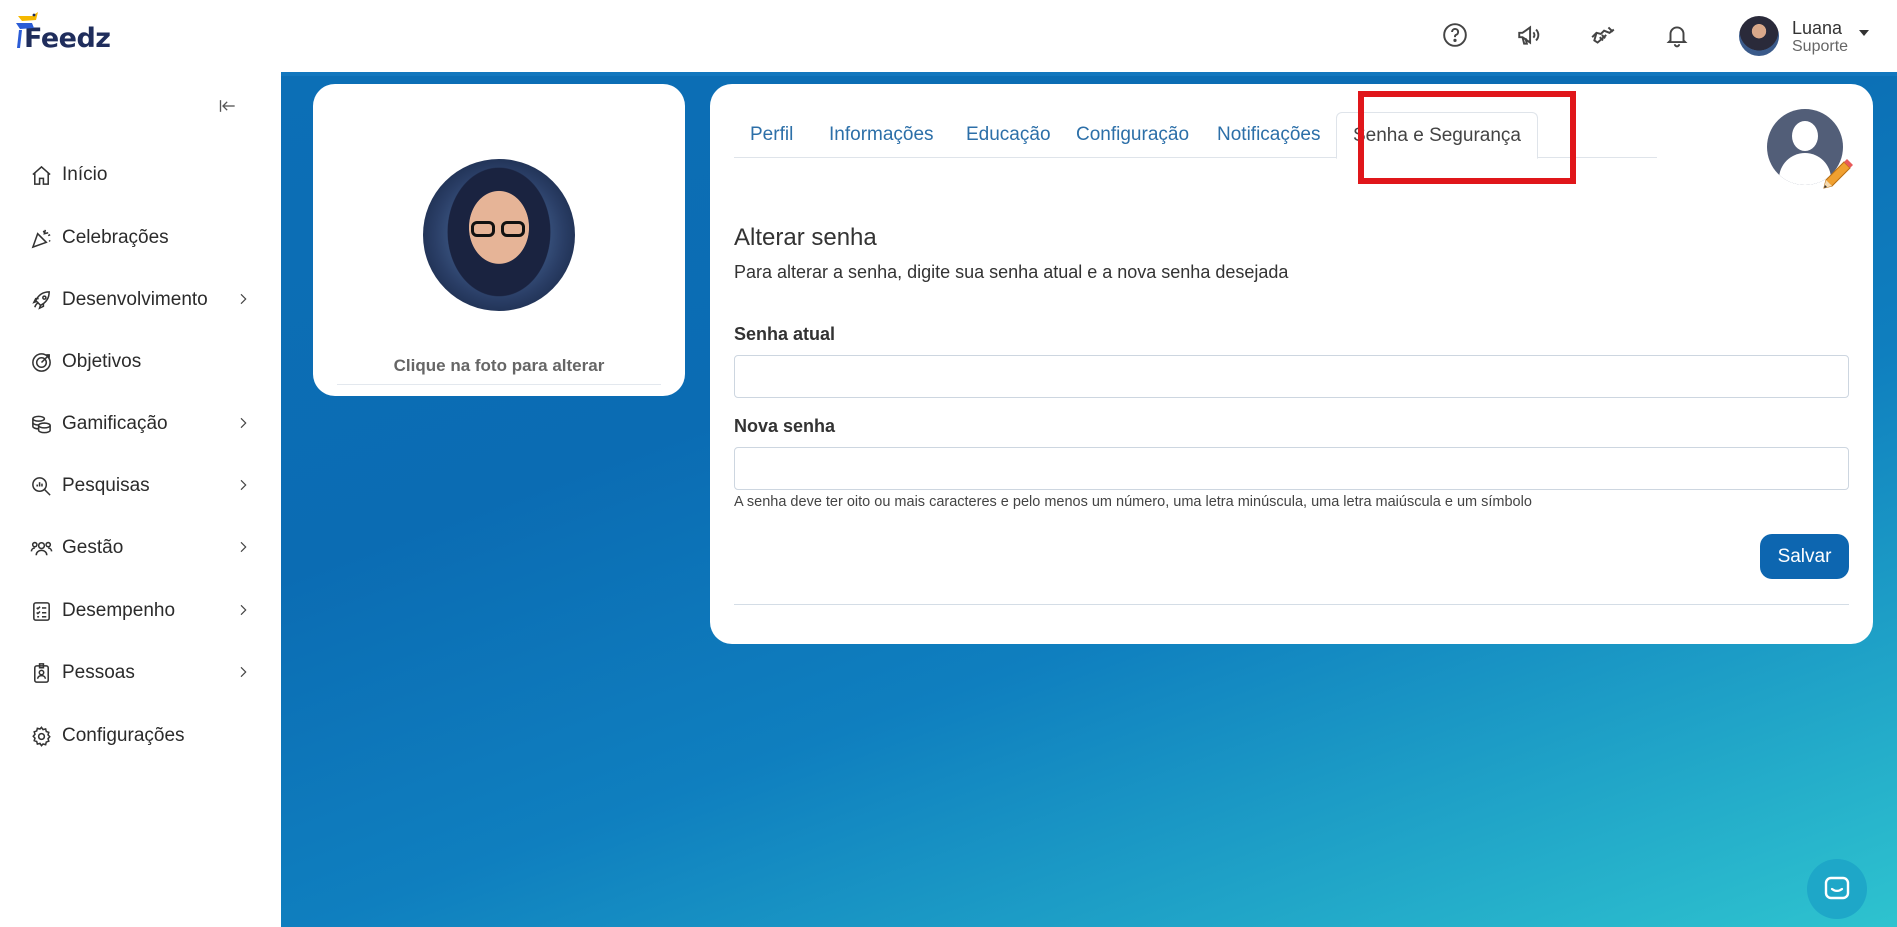 The width and height of the screenshot is (1897, 927). Describe the element at coordinates (123, 735) in the screenshot. I see `sidebar-item-label: Configurações` at that location.